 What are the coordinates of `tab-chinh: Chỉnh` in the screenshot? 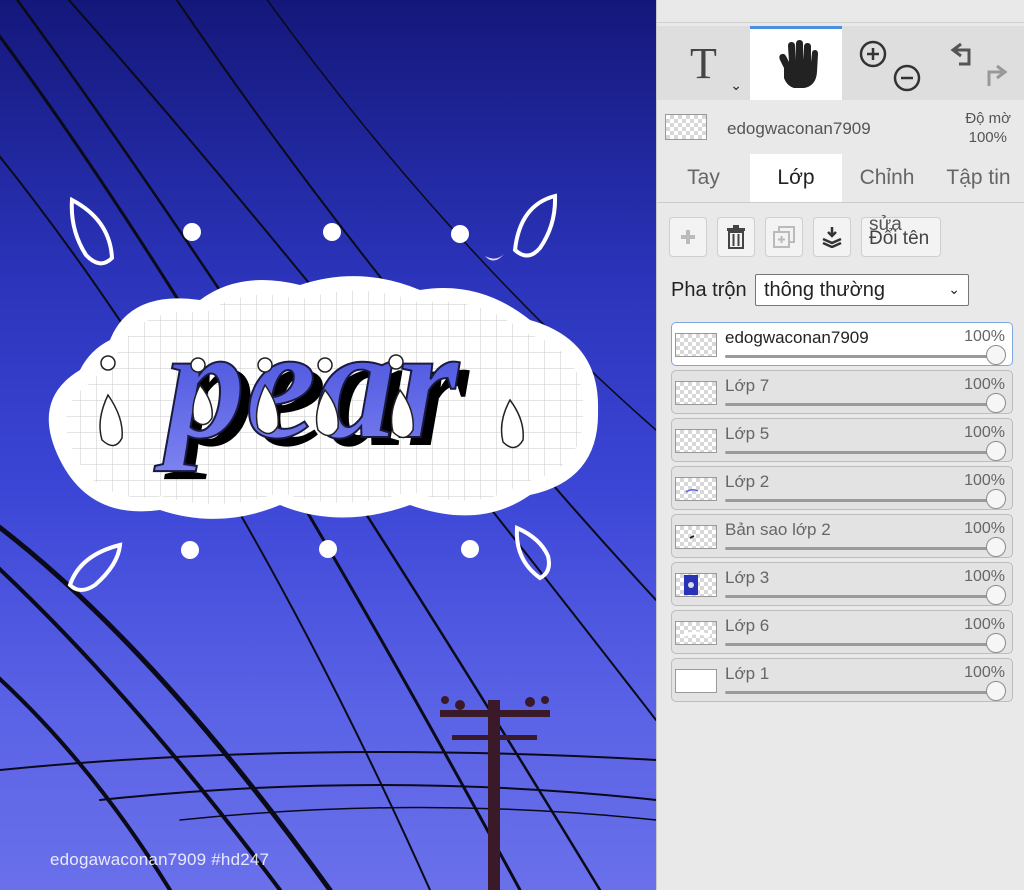 It's located at (887, 178).